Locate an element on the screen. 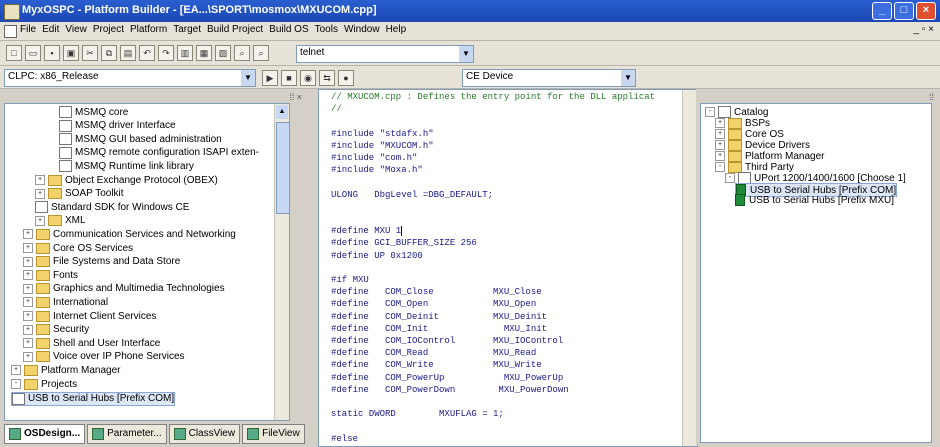 This screenshot has width=940, height=447. tree-item: USB to Serial Hubs [Prefix COM] is located at coordinates (93, 398).